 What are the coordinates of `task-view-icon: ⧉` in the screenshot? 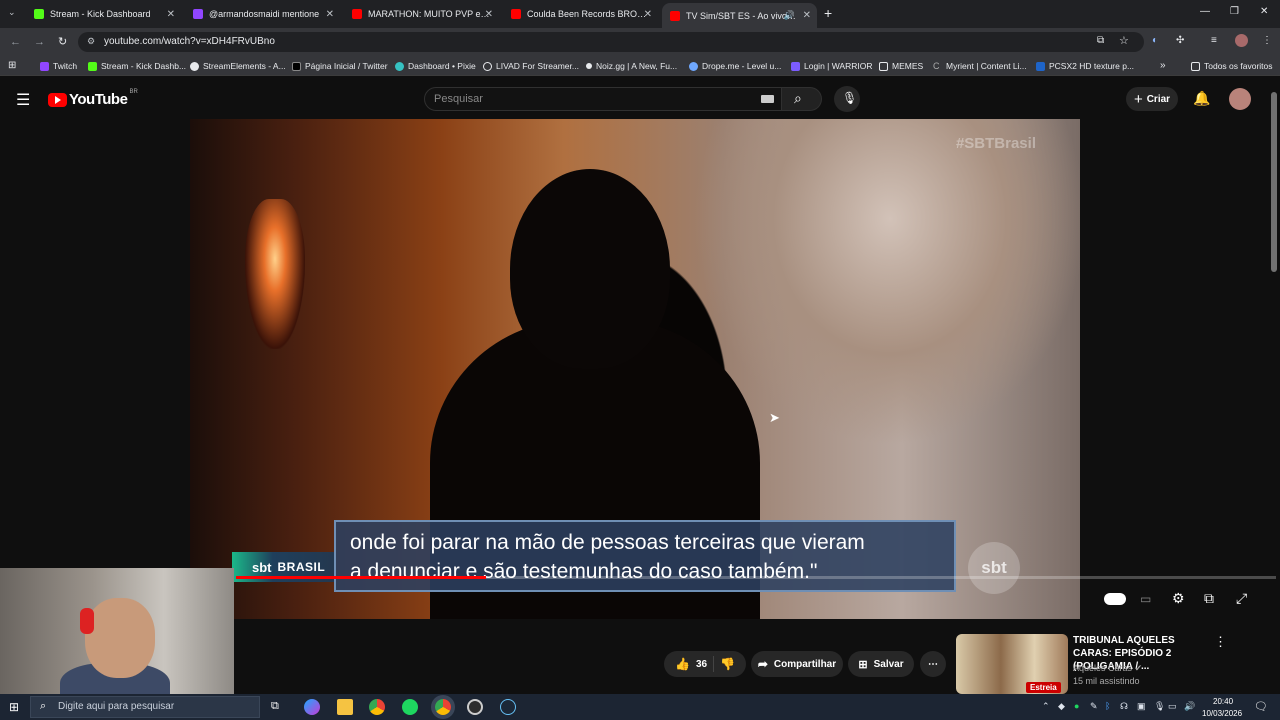 It's located at (275, 706).